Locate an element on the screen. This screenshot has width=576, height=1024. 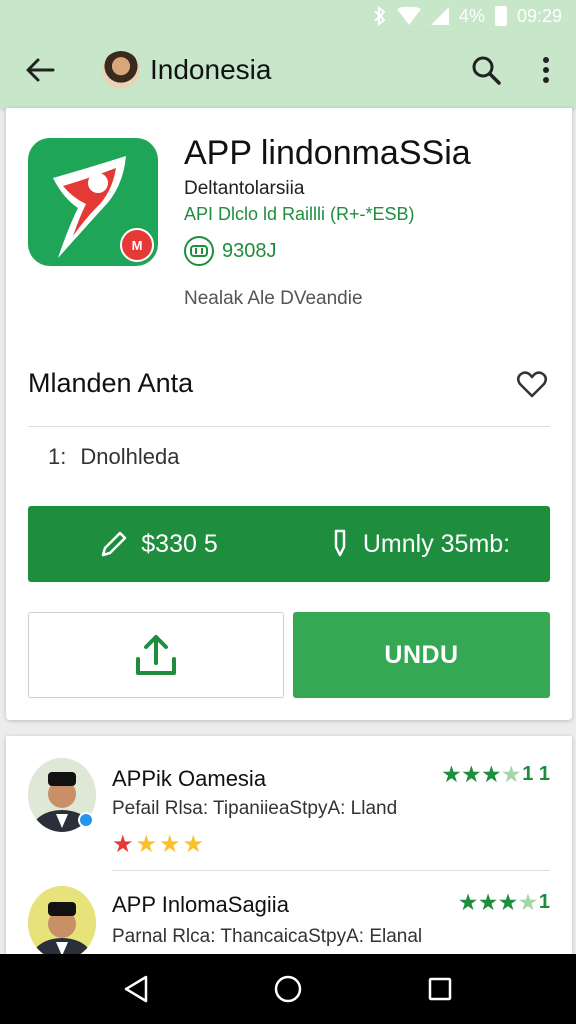
info-row: 1: Dnolhleda is located at coordinates (113, 457).